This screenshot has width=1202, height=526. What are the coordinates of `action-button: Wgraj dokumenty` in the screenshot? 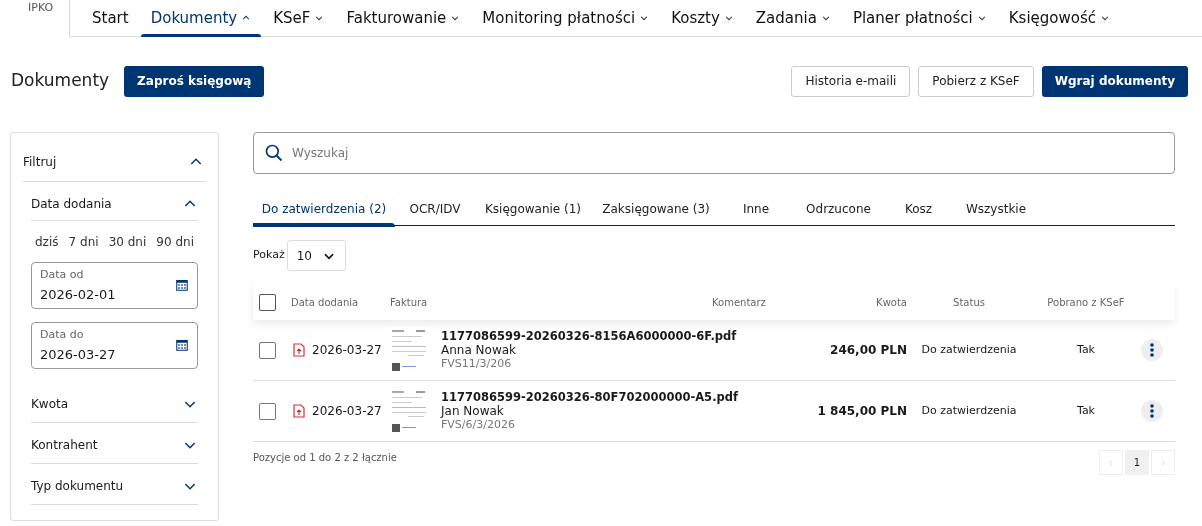 It's located at (1114, 81).